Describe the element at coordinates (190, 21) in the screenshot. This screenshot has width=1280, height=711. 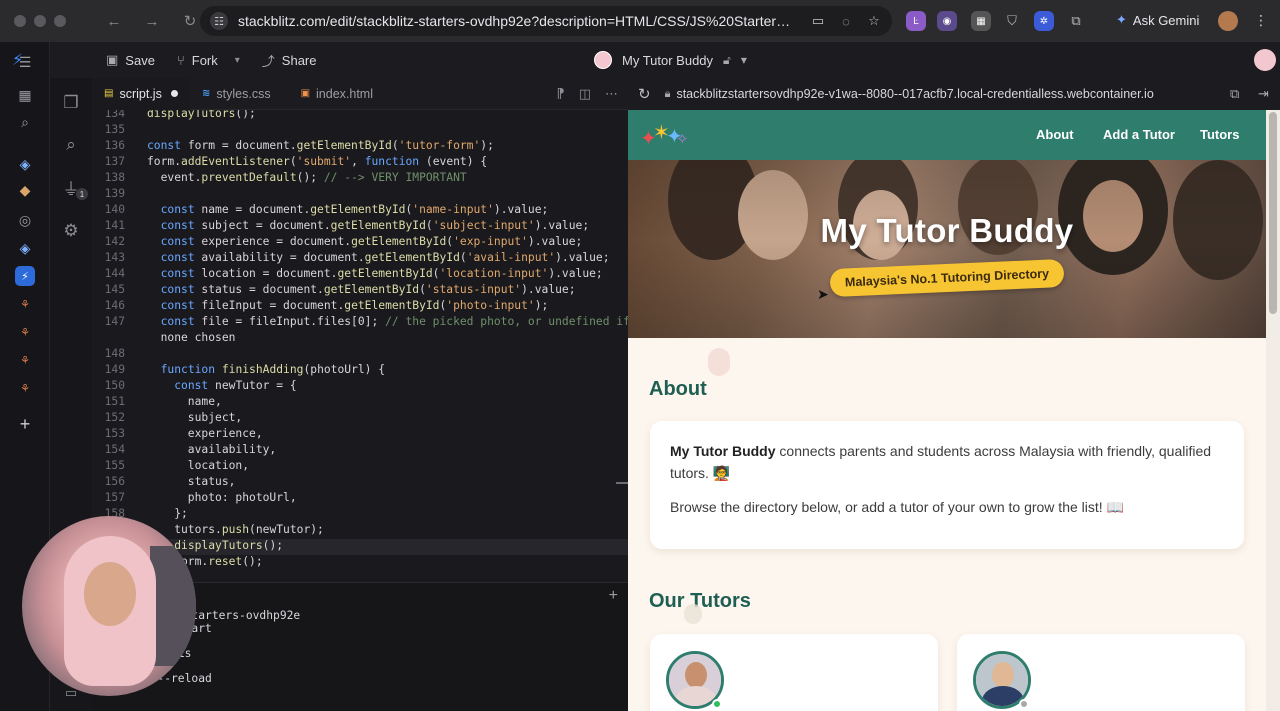
I see `reload-icon: ↻` at that location.